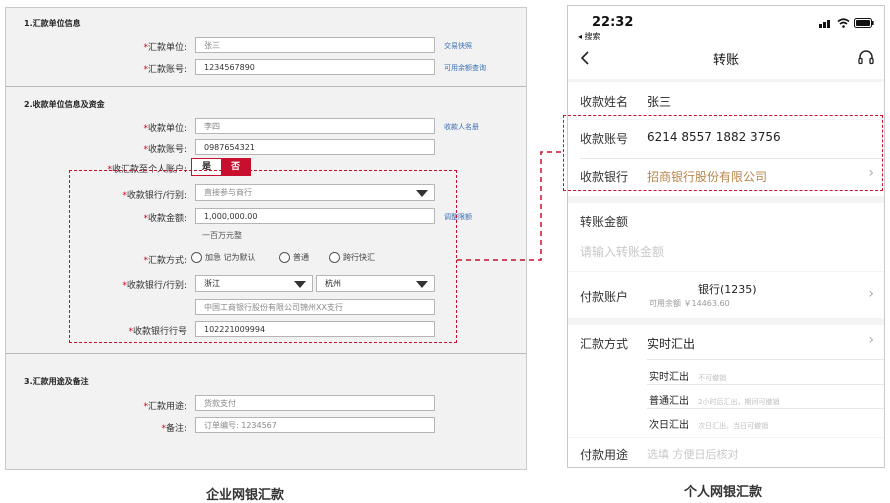  Describe the element at coordinates (604, 222) in the screenshot. I see `amount-label: 转账金额` at that location.